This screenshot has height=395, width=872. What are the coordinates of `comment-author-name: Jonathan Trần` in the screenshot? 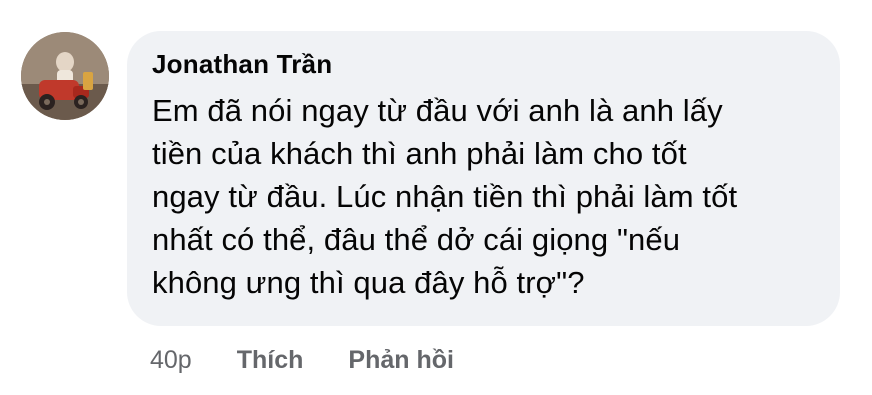 It's located at (242, 64).